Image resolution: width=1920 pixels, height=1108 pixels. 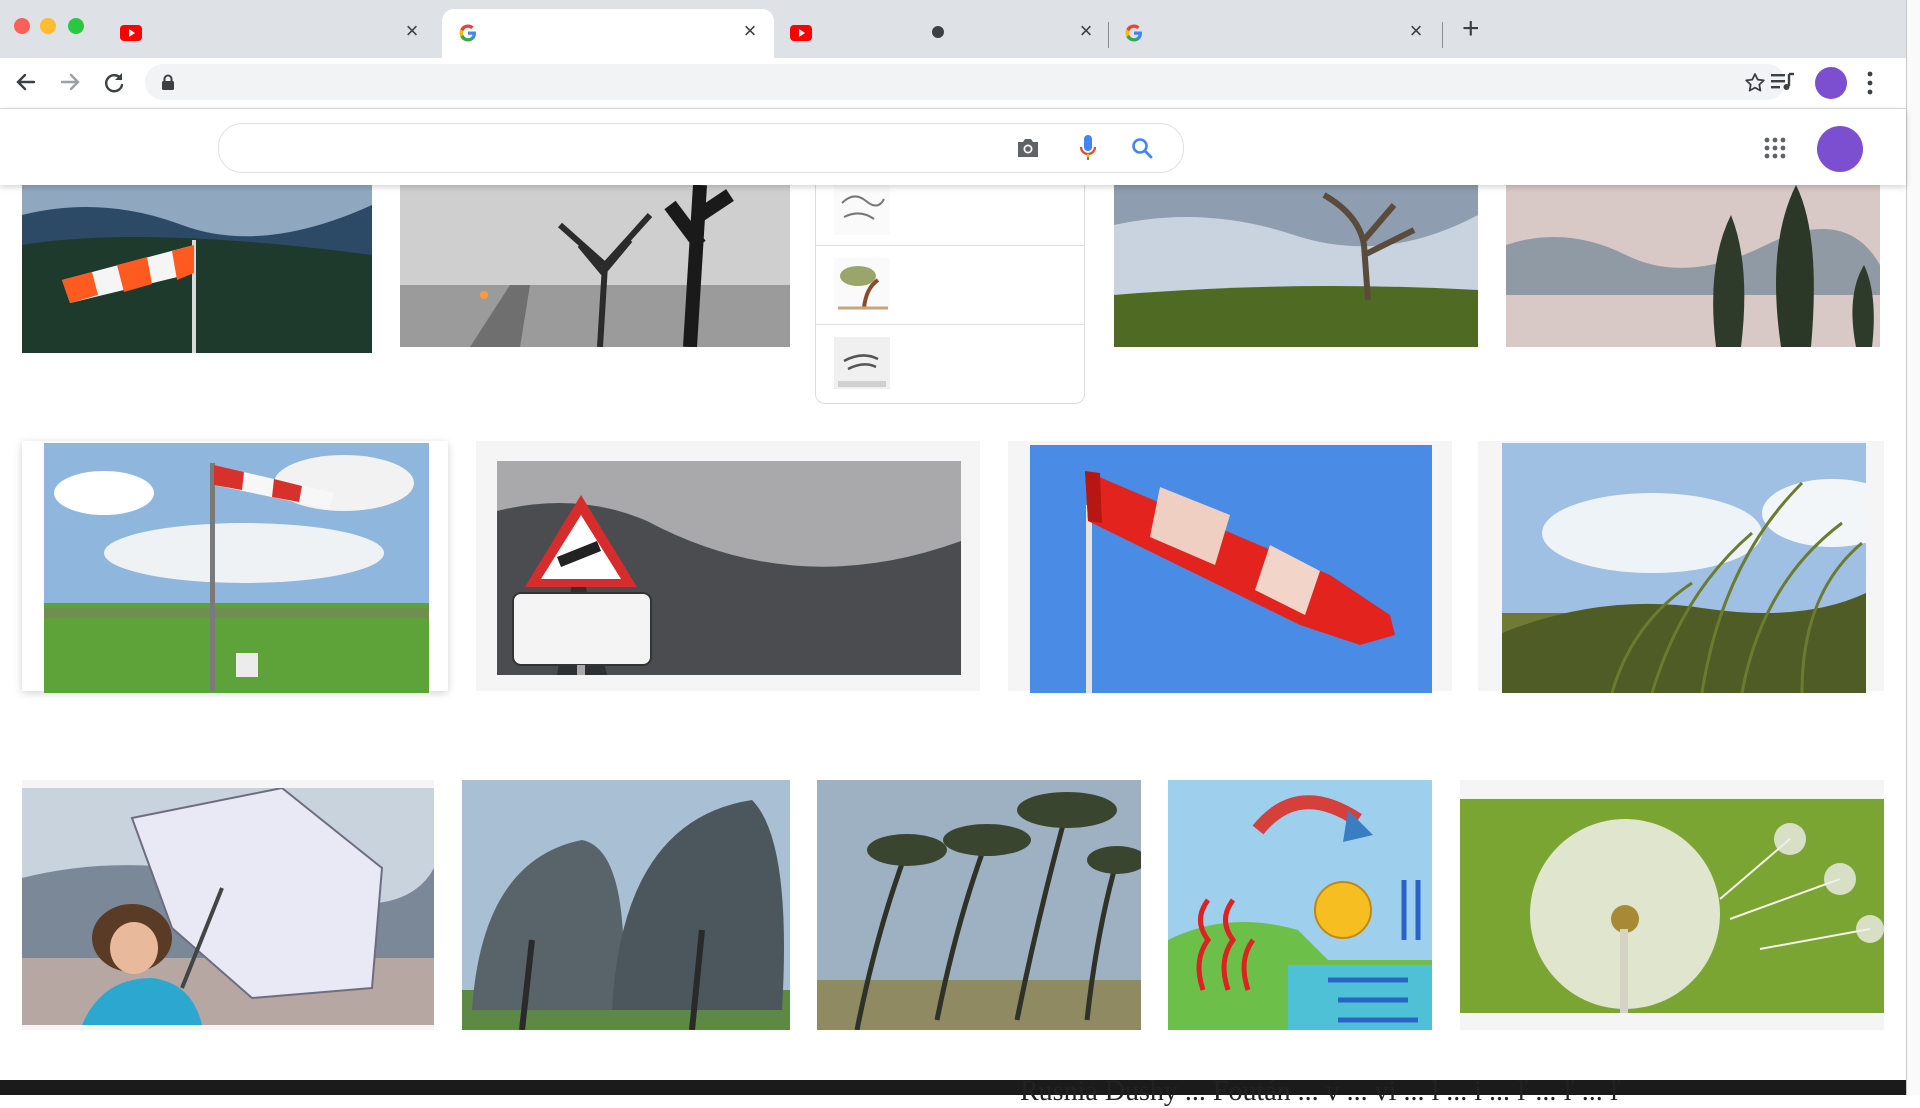 I want to click on window-close-button, so click(x=22, y=26).